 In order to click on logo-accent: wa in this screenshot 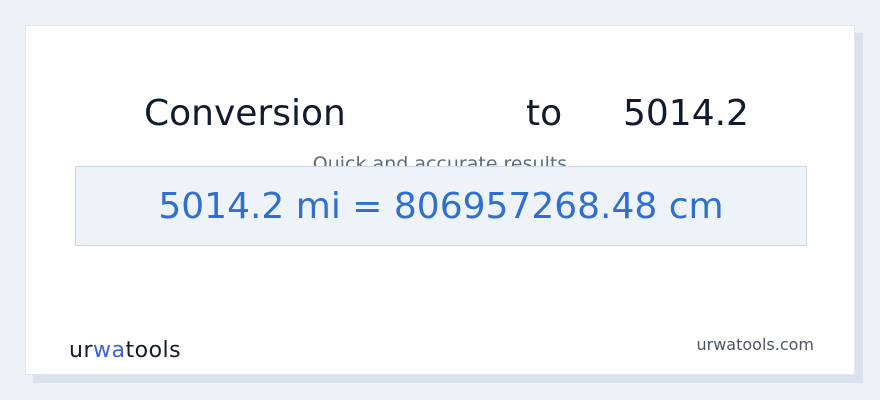, I will do `click(109, 350)`.